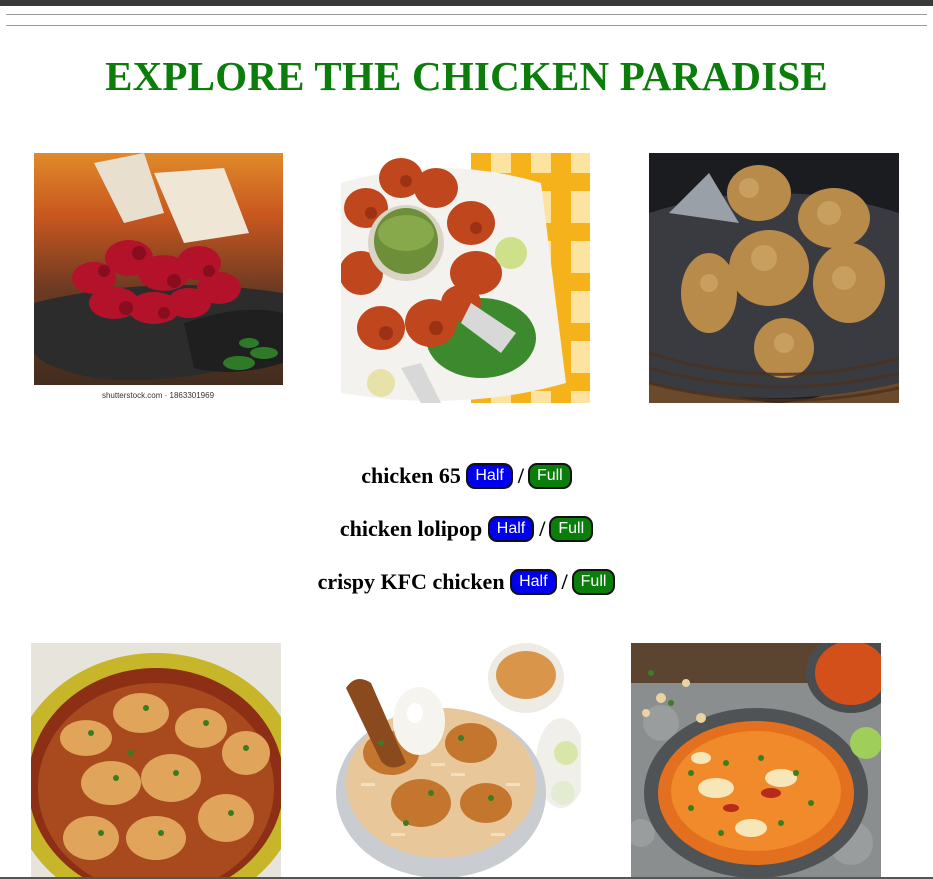 This screenshot has height=879, width=933. I want to click on menu-row-chicken-65: chicken 65 Half / Full, so click(466, 474).